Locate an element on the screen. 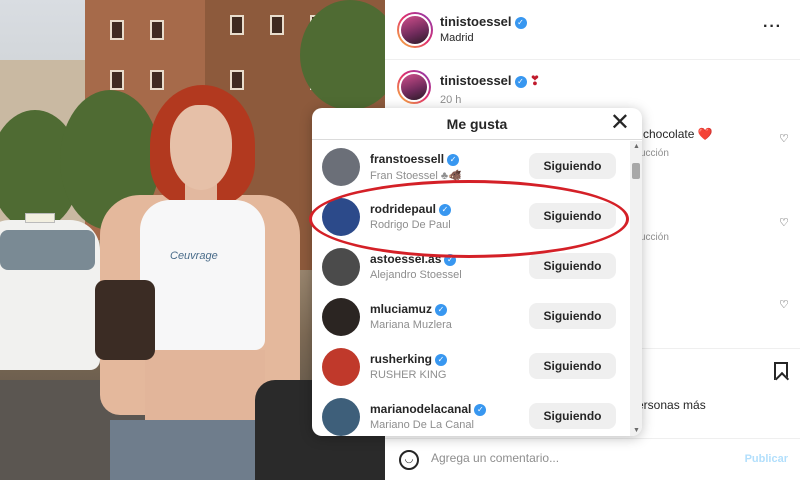  list-item-fullname: Fran Stoessel ♣🐗 is located at coordinates (416, 176).